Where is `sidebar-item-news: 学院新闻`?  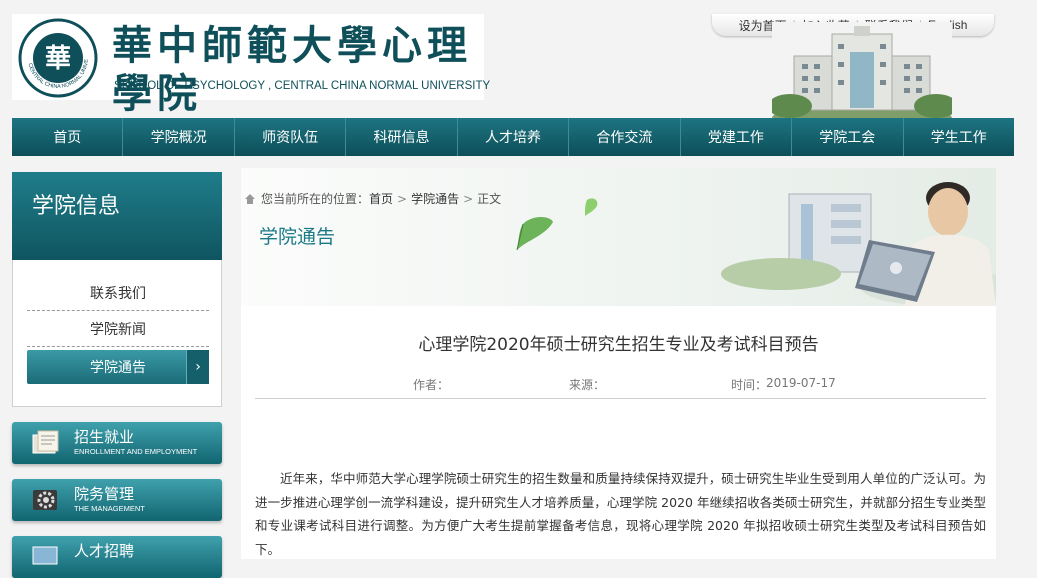 sidebar-item-news: 学院新闻 is located at coordinates (118, 329).